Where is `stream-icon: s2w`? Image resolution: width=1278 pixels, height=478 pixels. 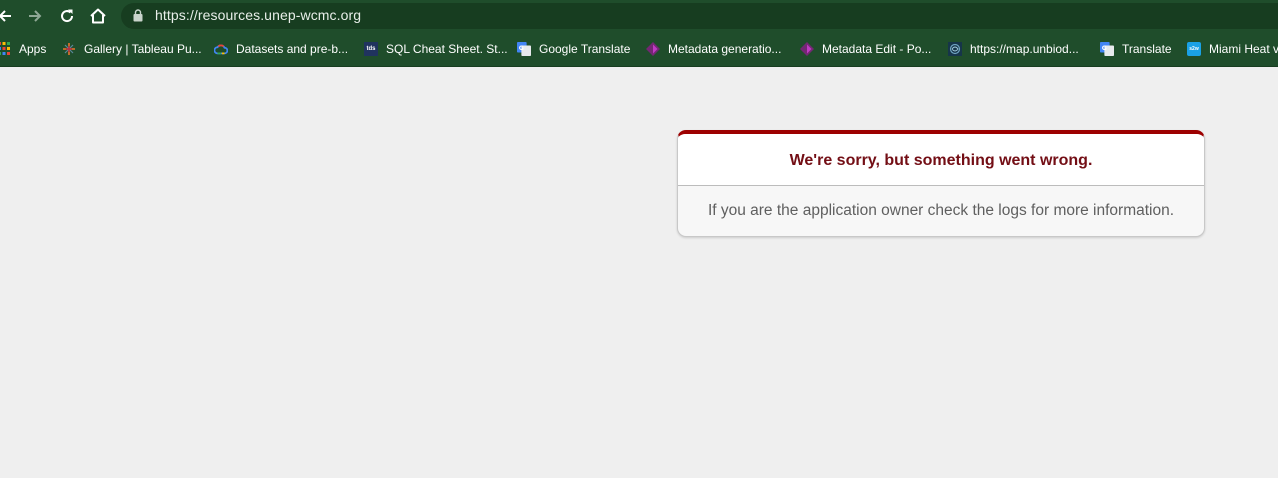
stream-icon: s2w is located at coordinates (1194, 49).